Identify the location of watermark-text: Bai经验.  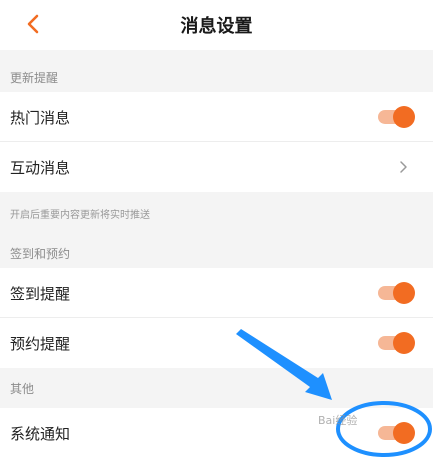
(338, 420).